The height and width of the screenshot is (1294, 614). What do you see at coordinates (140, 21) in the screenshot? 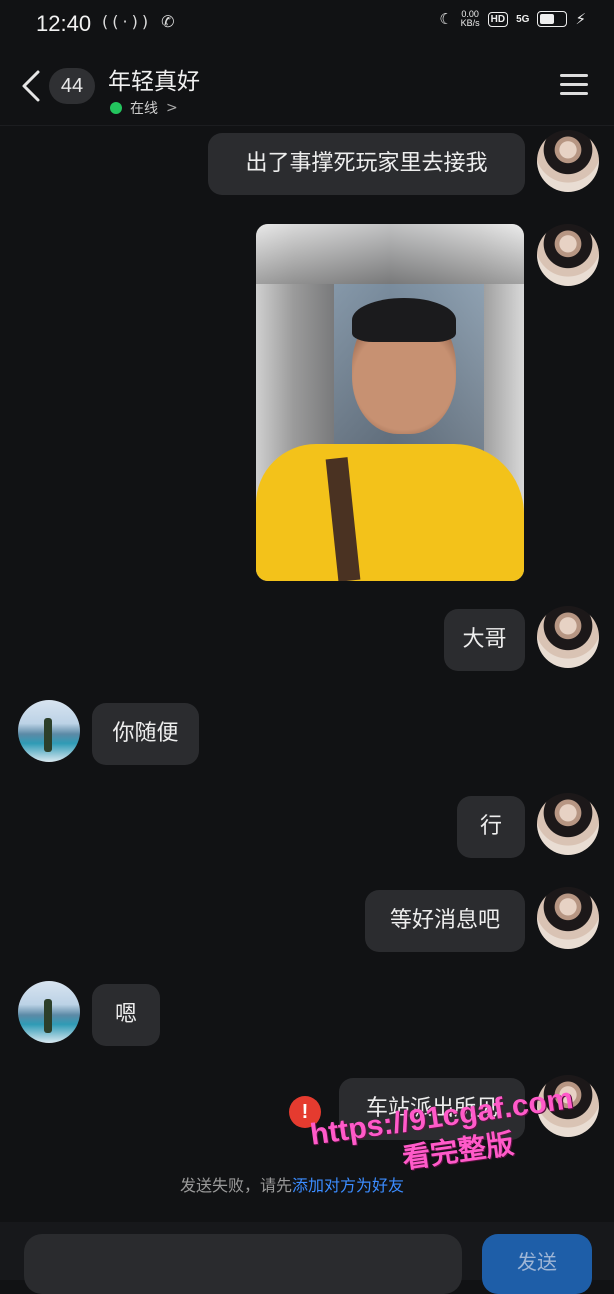
I see `status-notification-icons: ((·)) ✆` at bounding box center [140, 21].